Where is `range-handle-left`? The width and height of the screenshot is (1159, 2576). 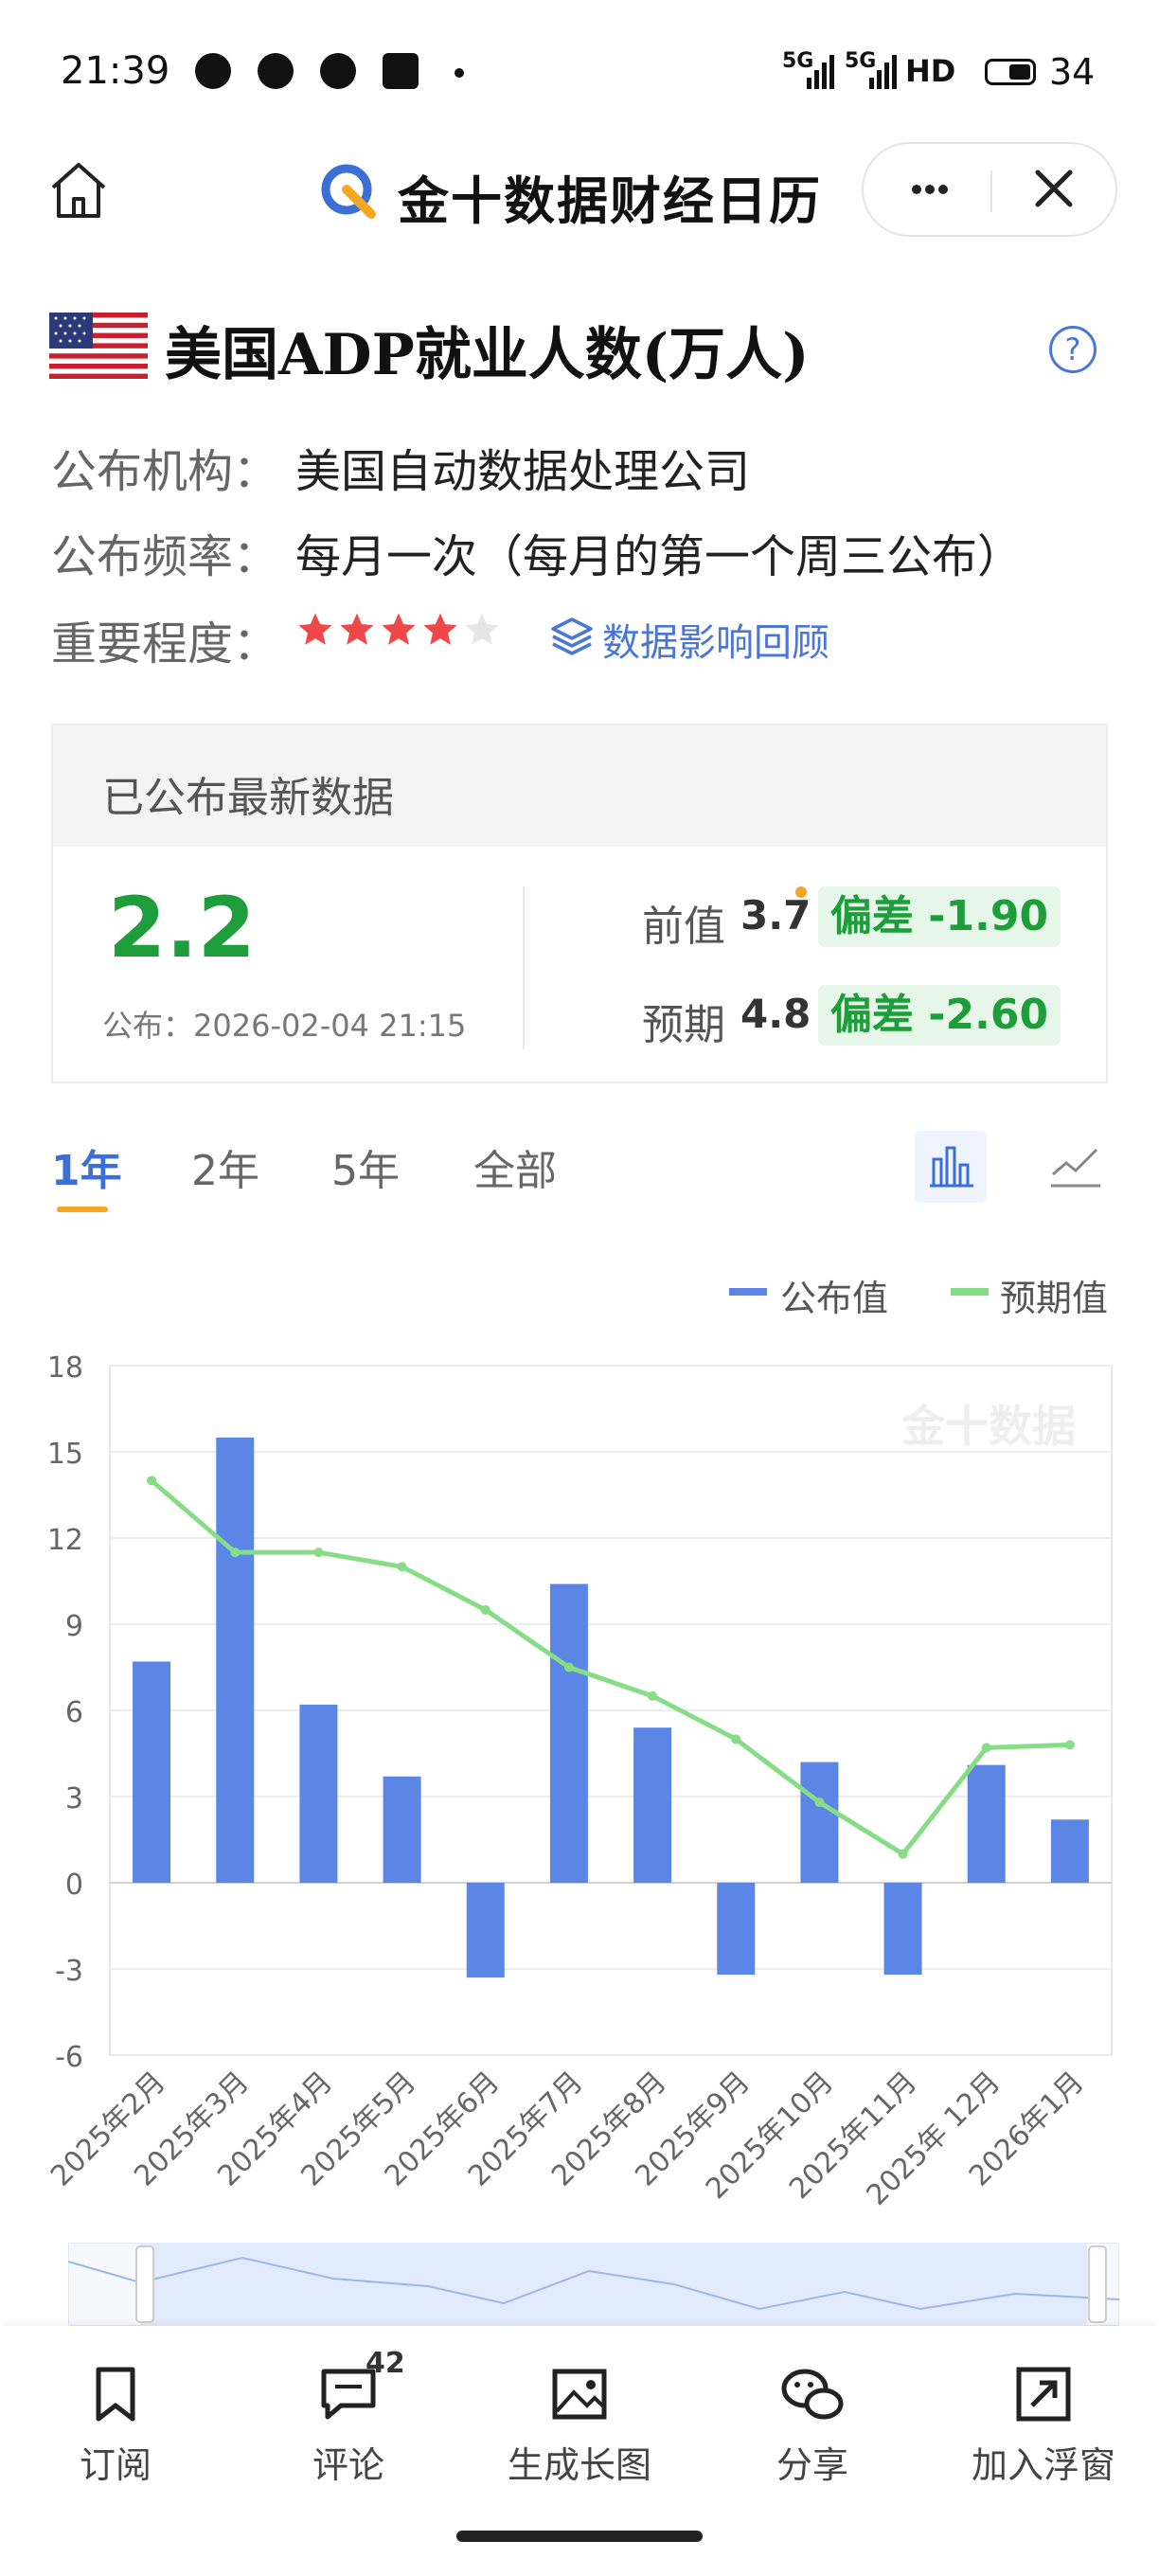 range-handle-left is located at coordinates (144, 2284).